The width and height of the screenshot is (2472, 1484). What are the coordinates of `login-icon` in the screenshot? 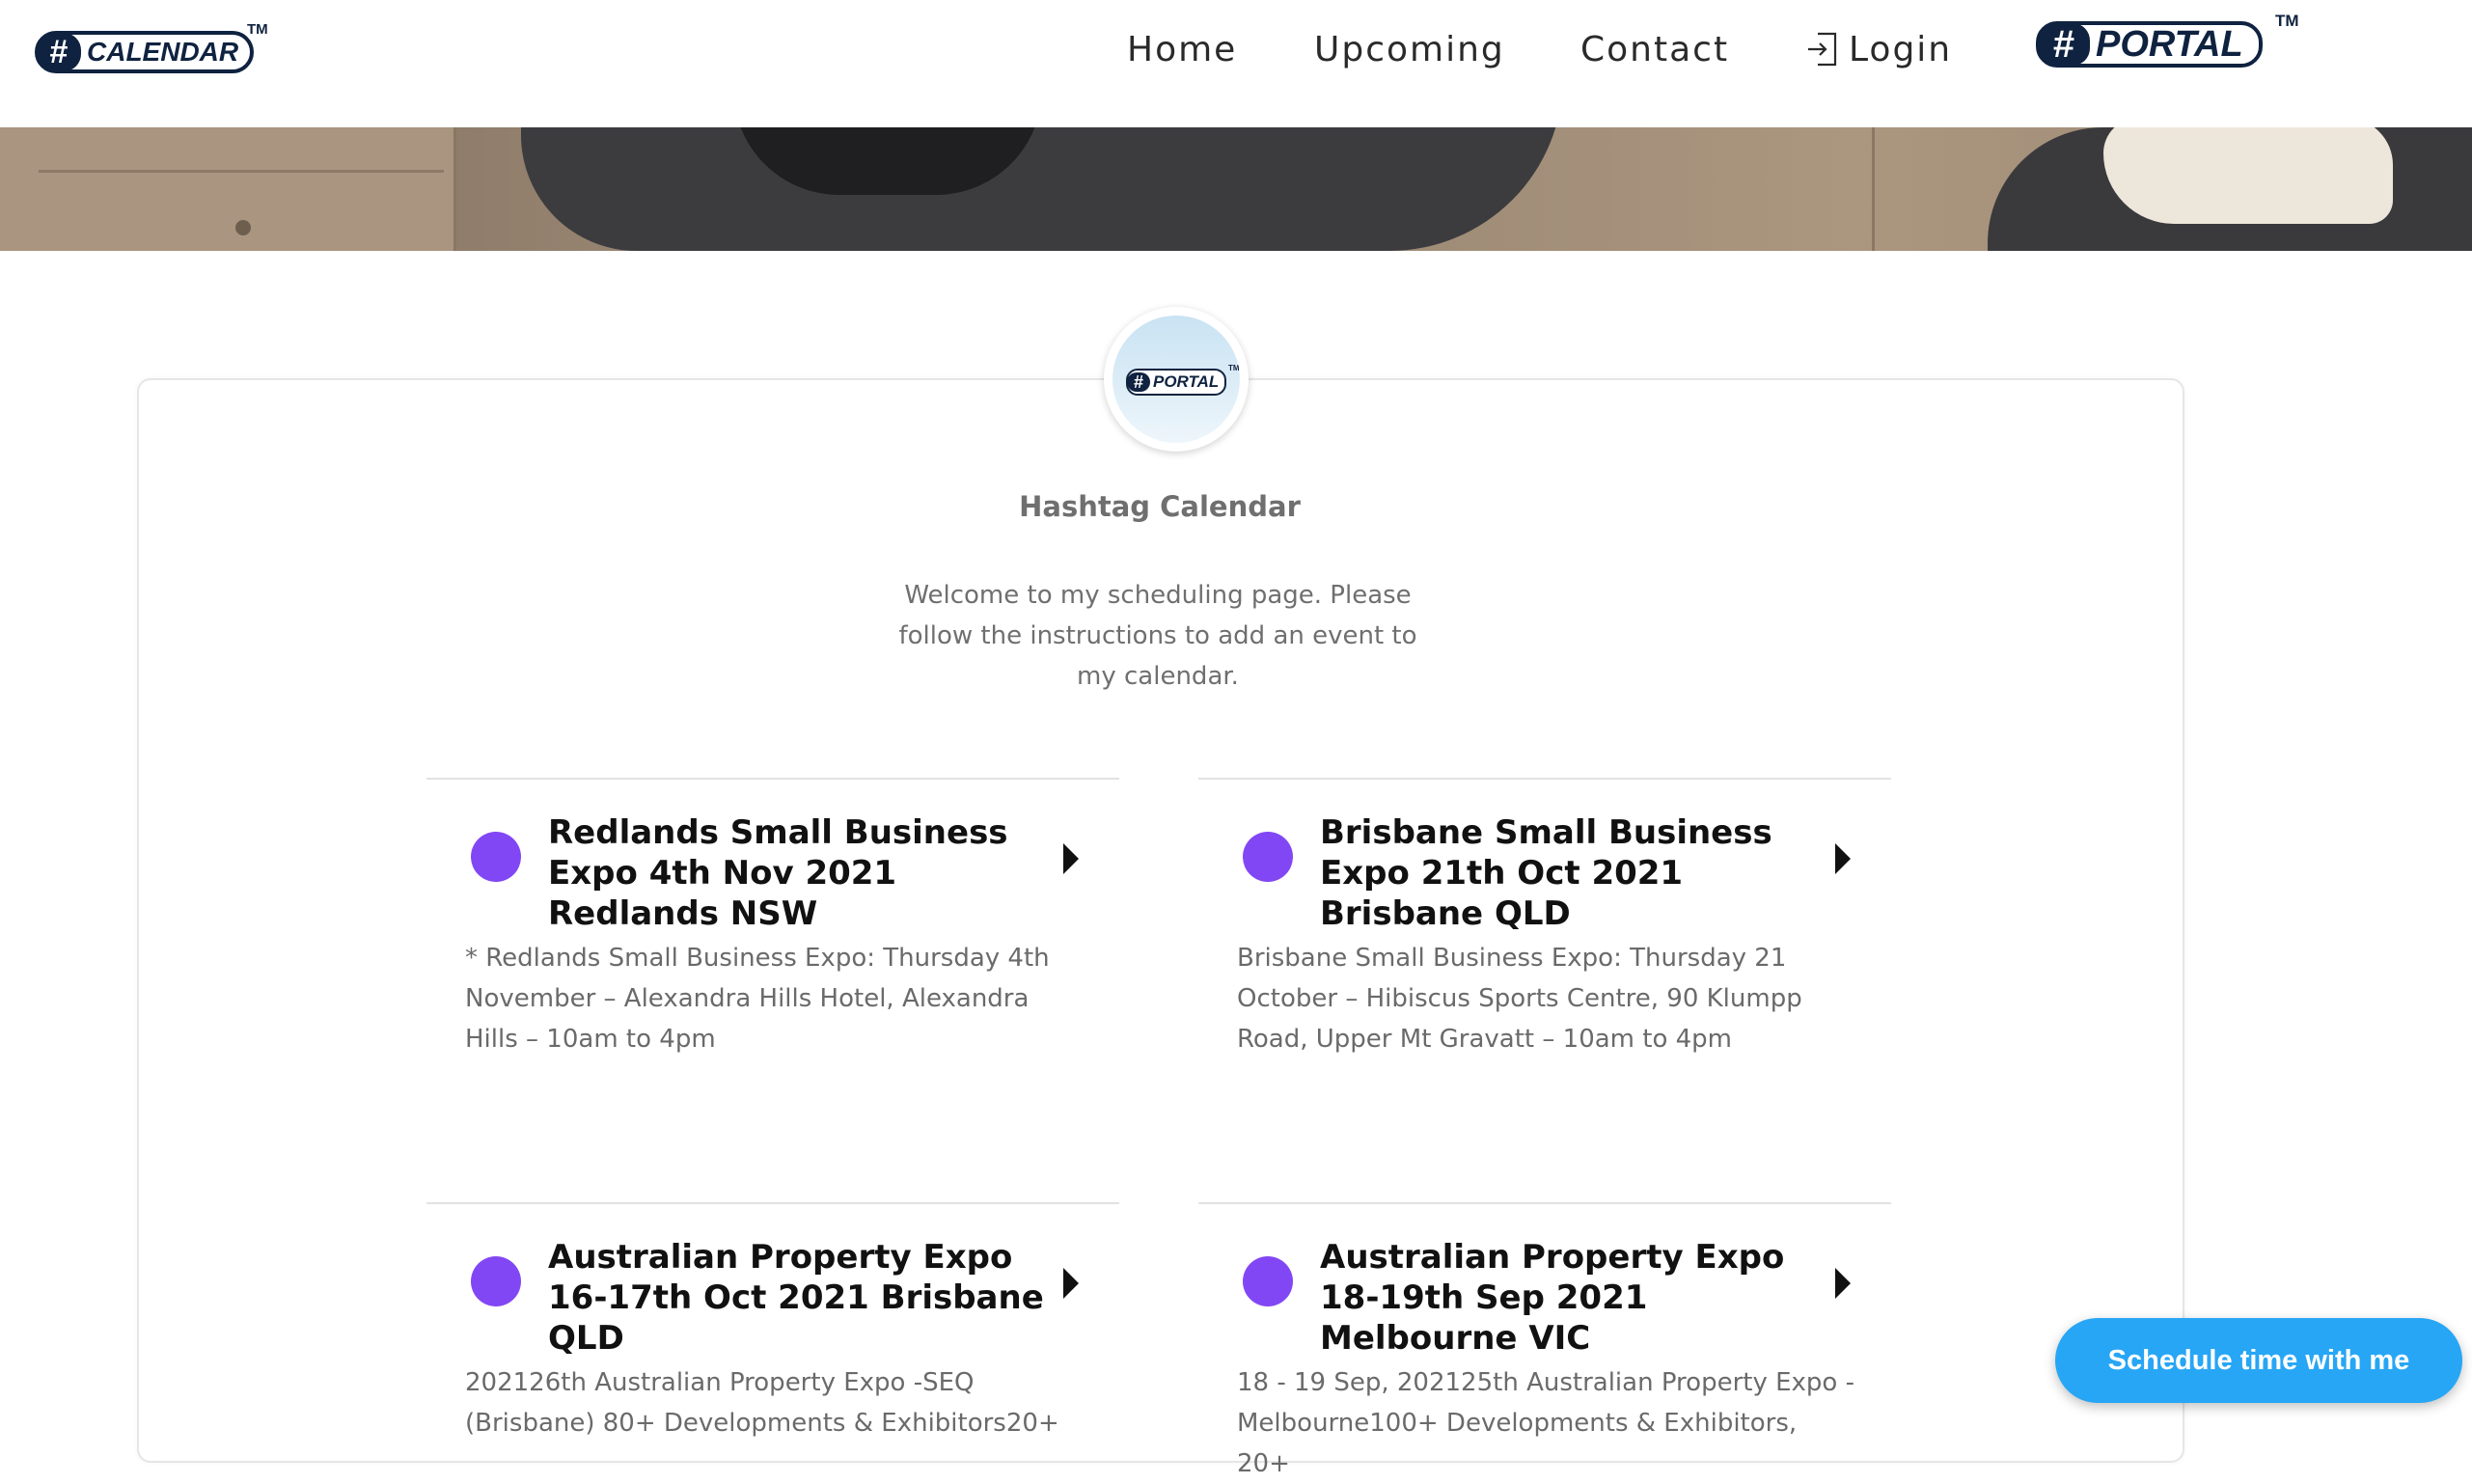 It's located at (1823, 49).